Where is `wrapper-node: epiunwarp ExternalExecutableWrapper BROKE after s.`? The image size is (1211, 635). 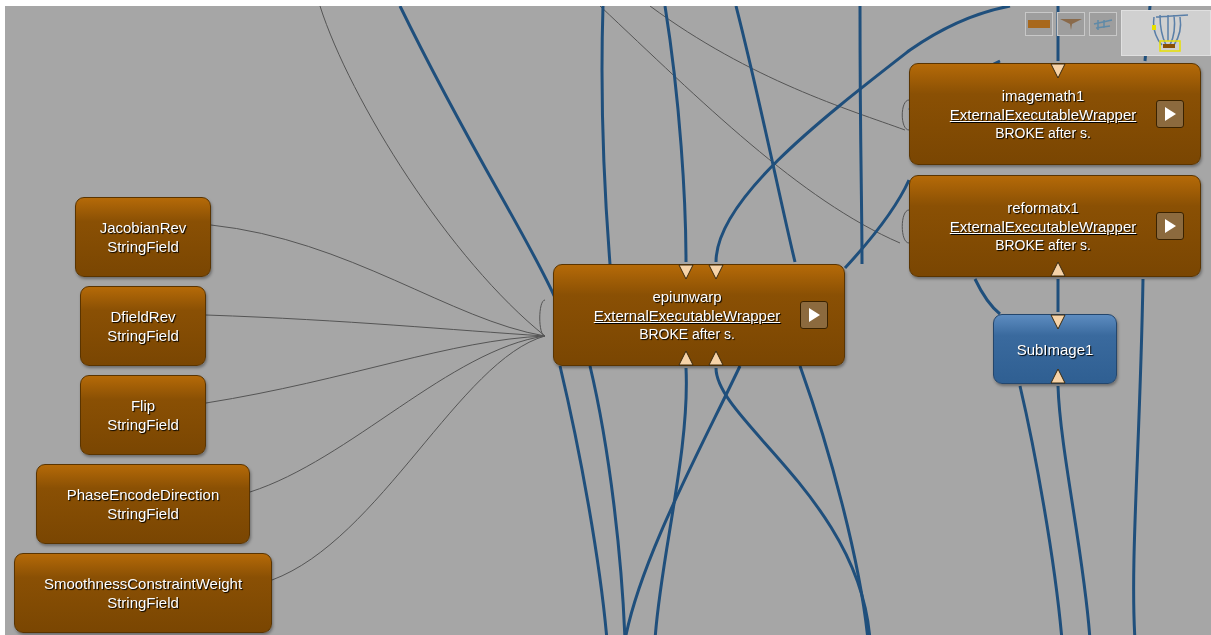 wrapper-node: epiunwarp ExternalExecutableWrapper BROKE after s. is located at coordinates (699, 315).